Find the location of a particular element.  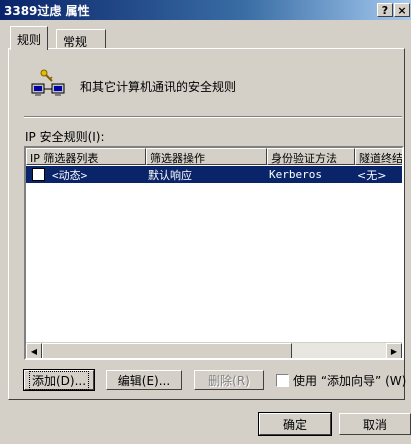

ip-rules-label: IP 安全规则(I): is located at coordinates (65, 137).